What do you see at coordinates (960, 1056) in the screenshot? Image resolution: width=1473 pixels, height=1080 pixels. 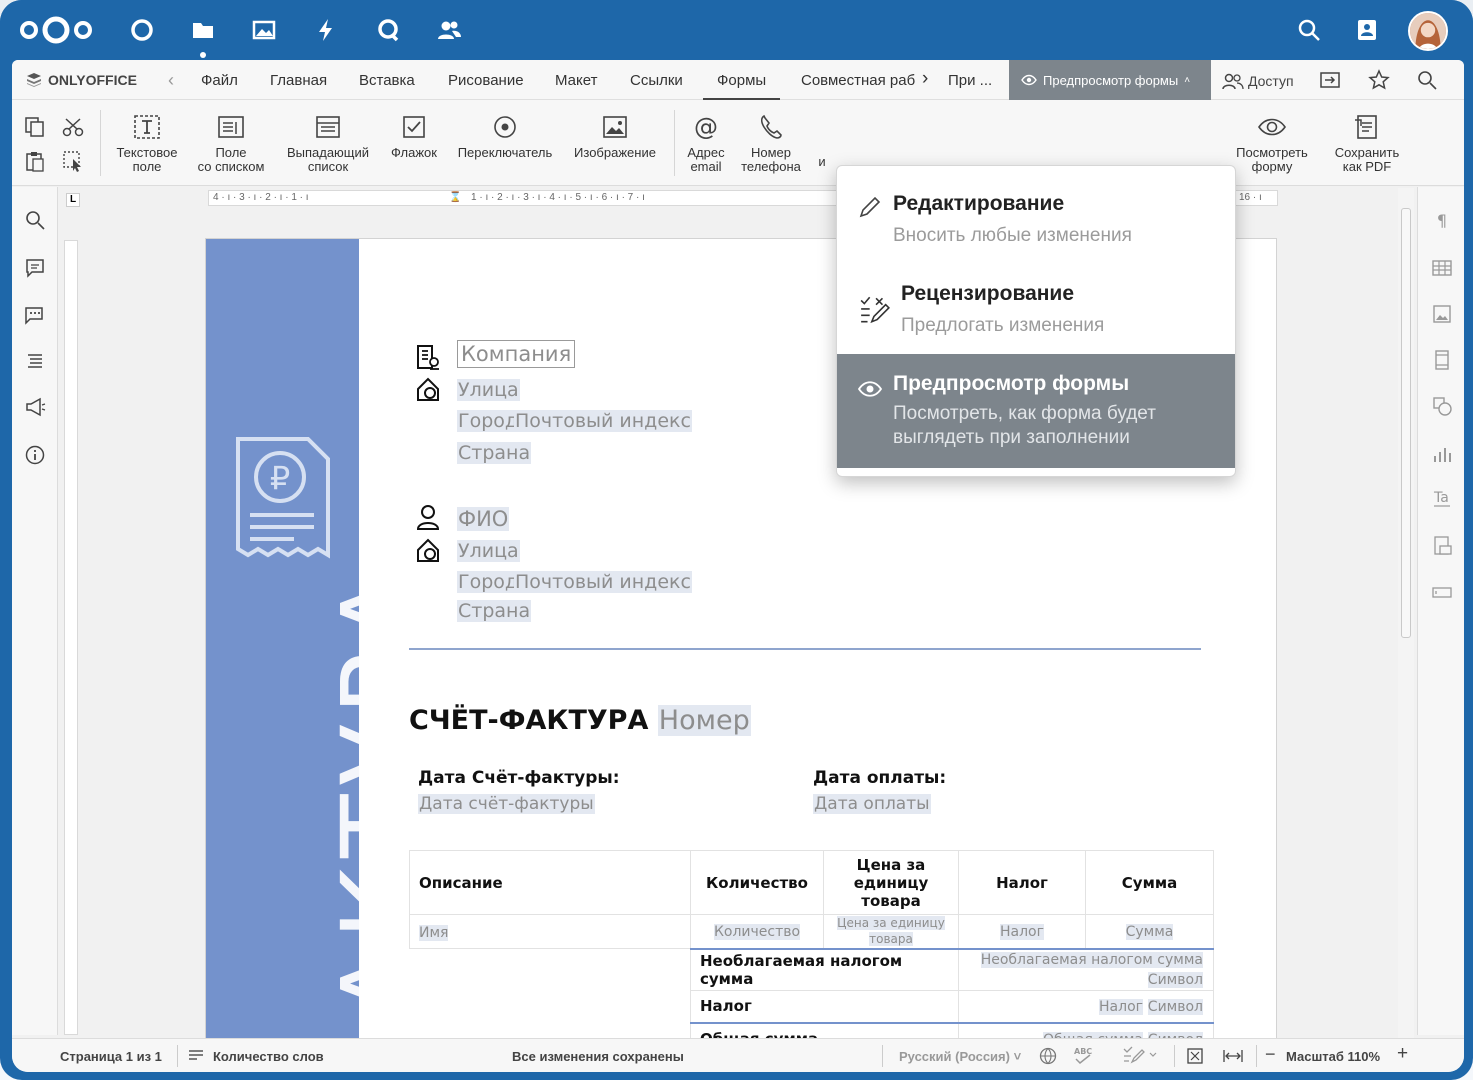 I see `language-selector: Русский (Россия) ˅` at bounding box center [960, 1056].